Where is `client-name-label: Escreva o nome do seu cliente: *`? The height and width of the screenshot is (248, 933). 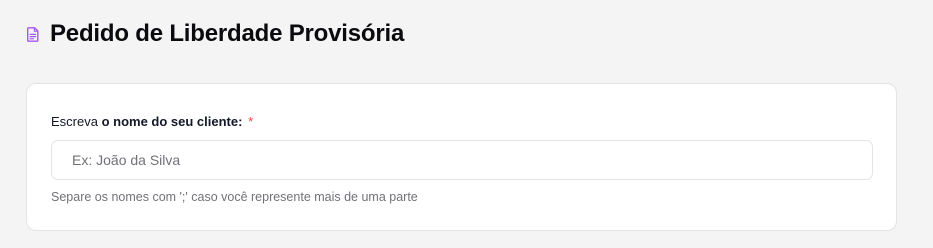
client-name-label: Escreva o nome do seu cliente: * is located at coordinates (152, 122).